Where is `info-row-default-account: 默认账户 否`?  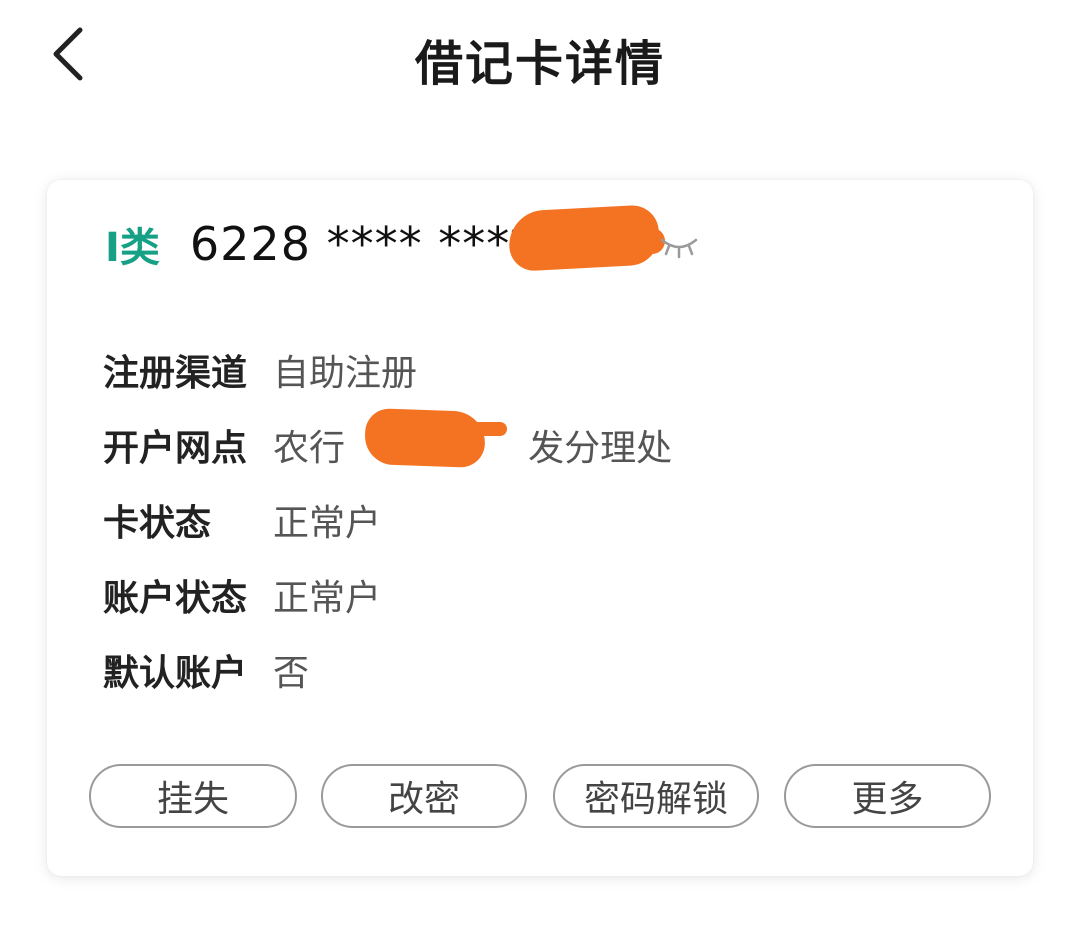
info-row-default-account: 默认账户 否 is located at coordinates (387, 669).